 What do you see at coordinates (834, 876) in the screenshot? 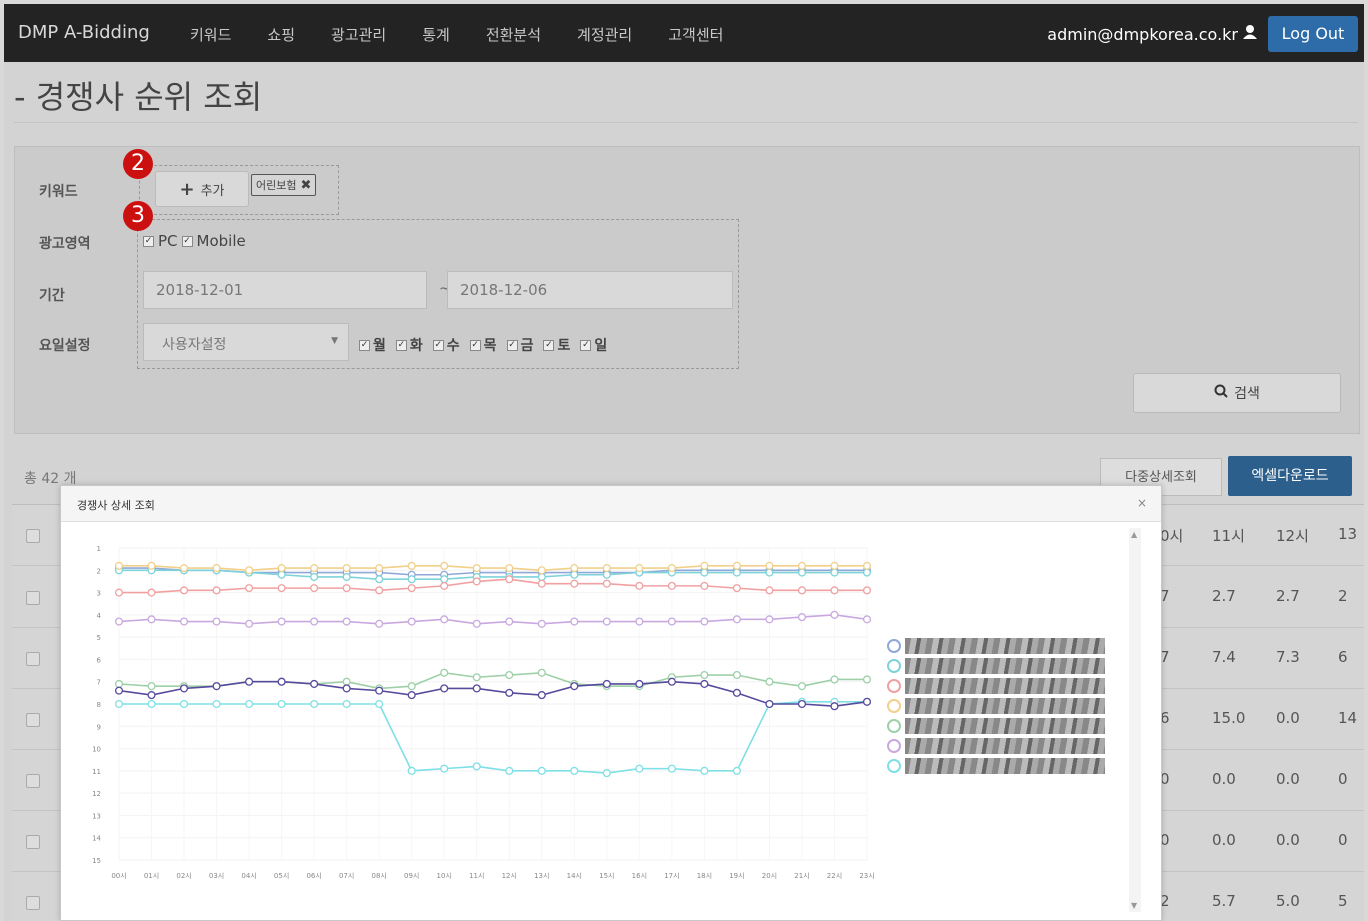
I see `x-tick-label: 22시` at bounding box center [834, 876].